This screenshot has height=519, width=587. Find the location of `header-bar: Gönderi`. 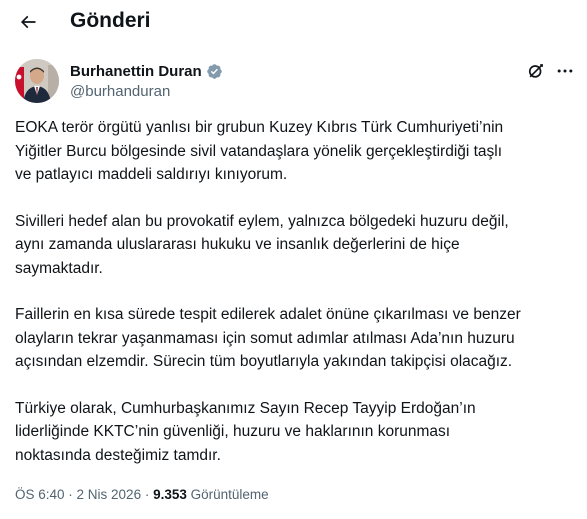

header-bar: Gönderi is located at coordinates (293, 22).